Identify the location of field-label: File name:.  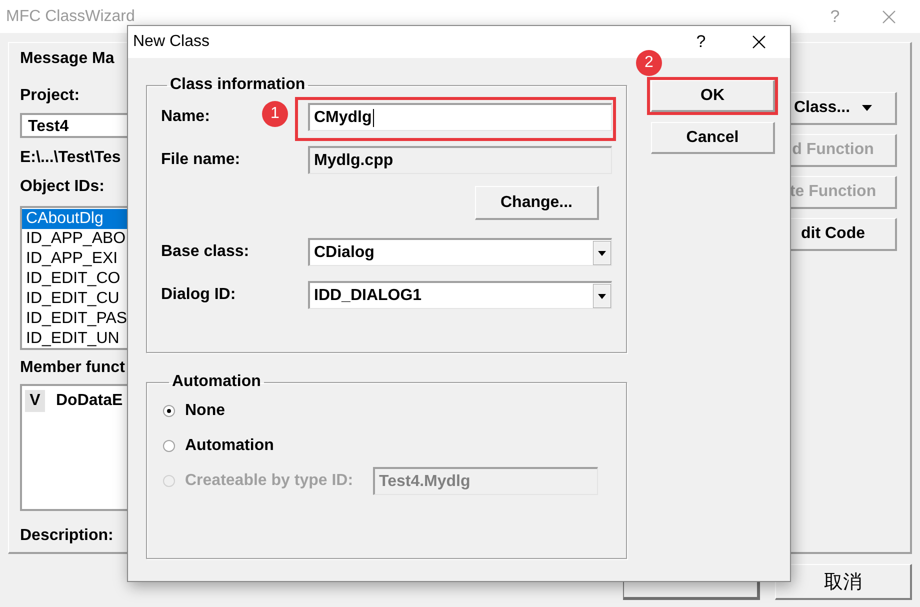
(200, 160).